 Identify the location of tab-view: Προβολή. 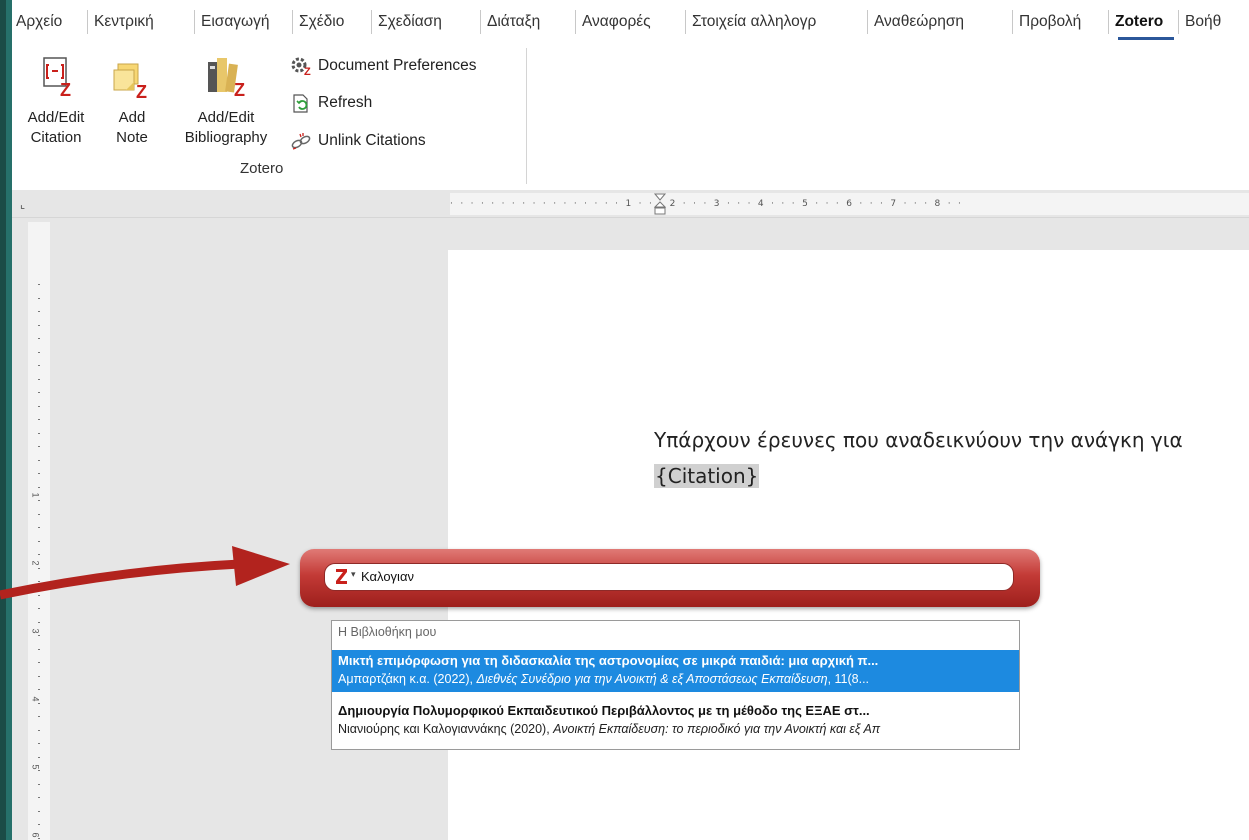
(1050, 22).